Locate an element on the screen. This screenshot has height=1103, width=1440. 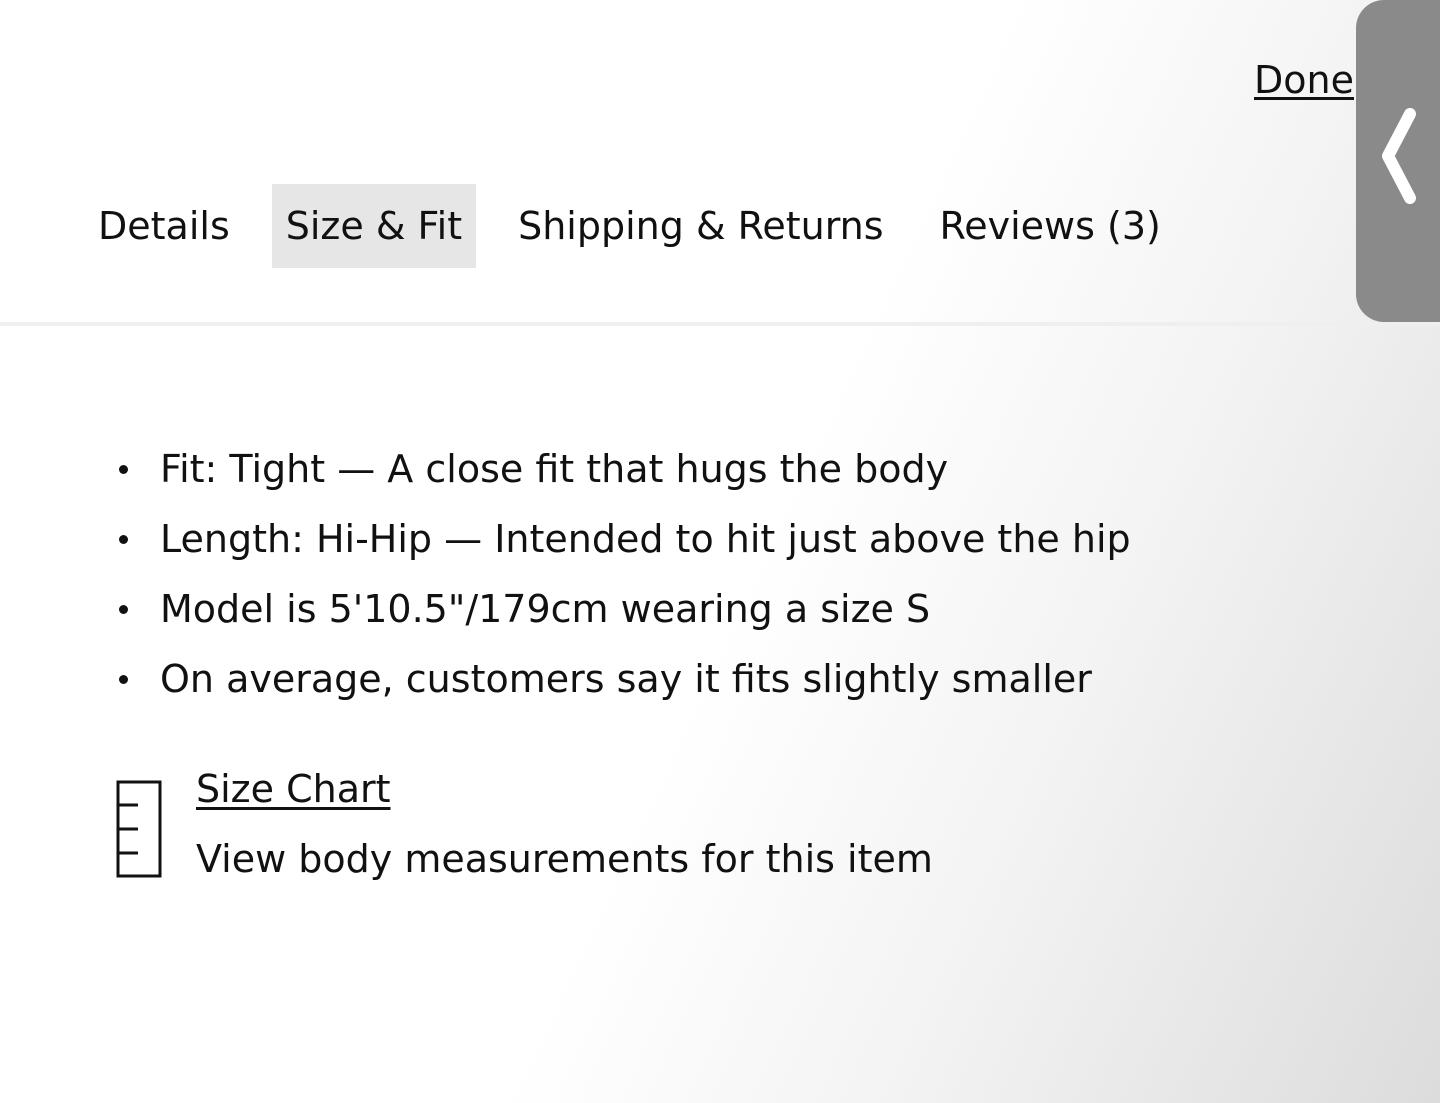
chevron-left-icon is located at coordinates (1399, 156).